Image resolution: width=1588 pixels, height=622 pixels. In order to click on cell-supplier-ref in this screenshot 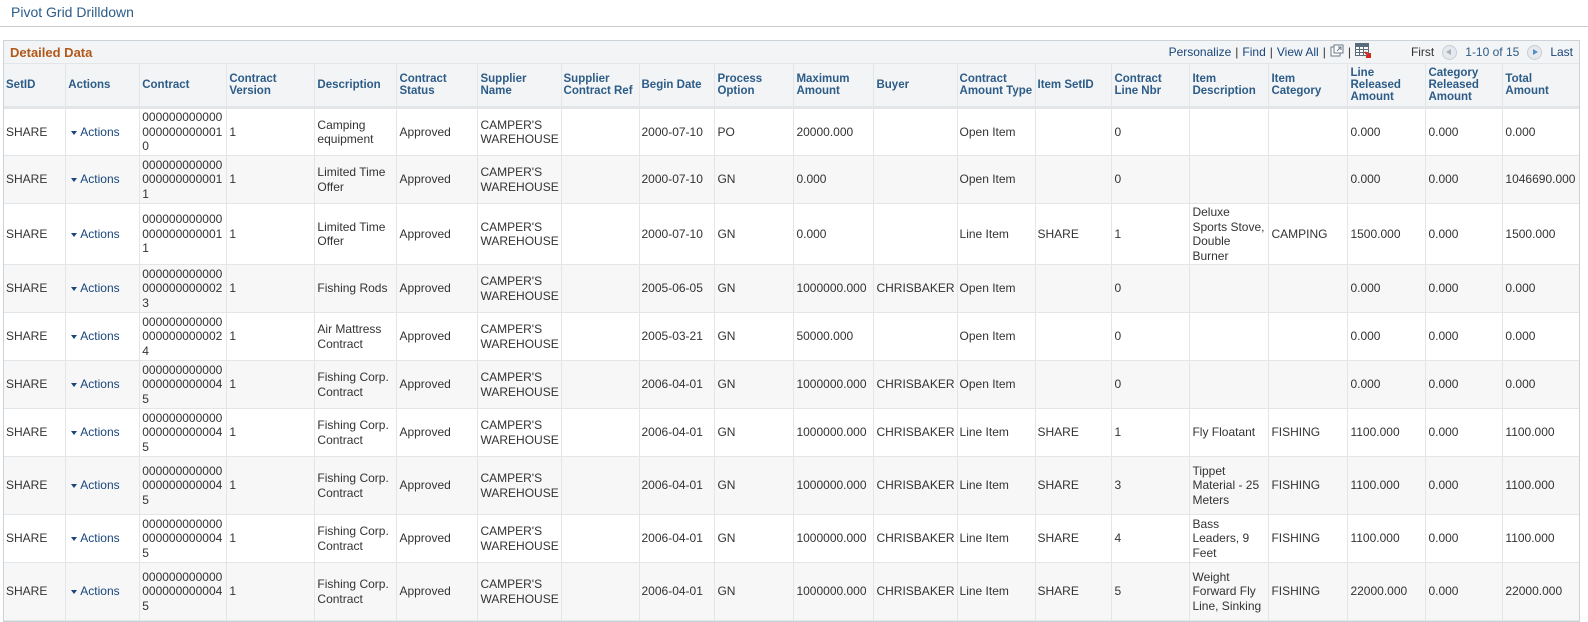, I will do `click(600, 538)`.